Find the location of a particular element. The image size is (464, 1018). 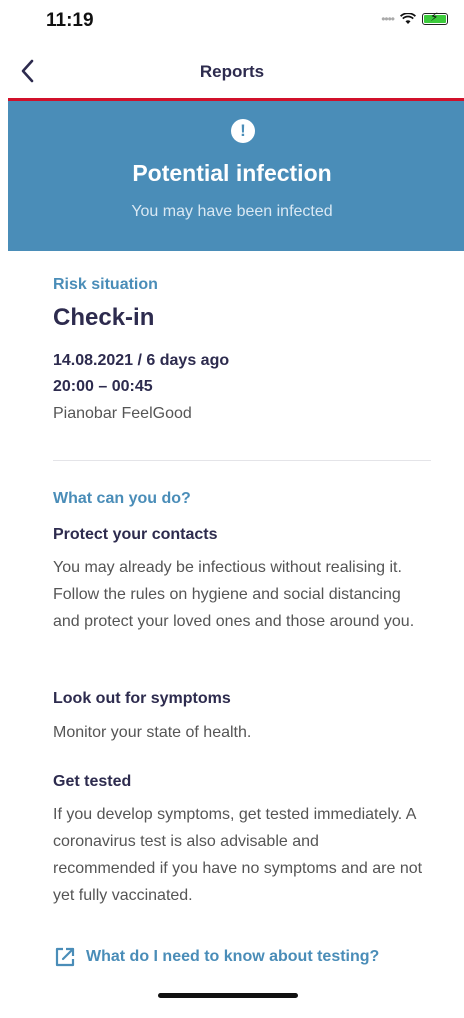

venue-name: Pianobar FeelGood is located at coordinates (122, 413).